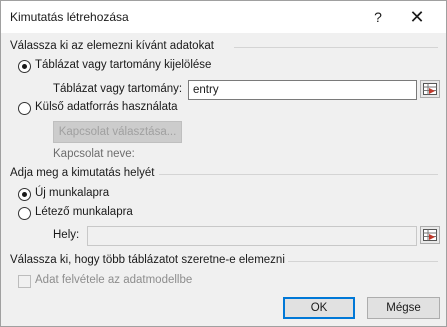  Describe the element at coordinates (24, 281) in the screenshot. I see `add-to-data-model-checkbox` at that location.